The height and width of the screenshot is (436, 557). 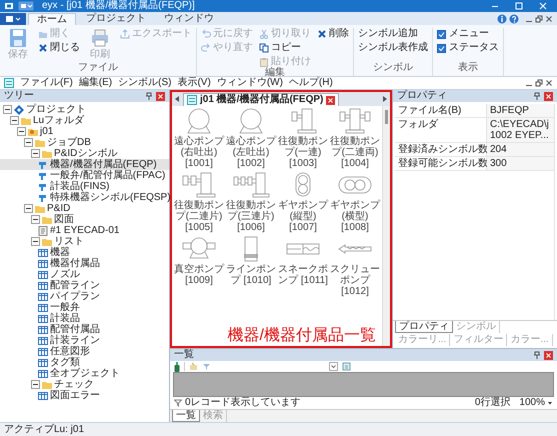 I want to click on symbol-caption: 往復動ポンプ(二連両) [1004], so click(x=355, y=152).